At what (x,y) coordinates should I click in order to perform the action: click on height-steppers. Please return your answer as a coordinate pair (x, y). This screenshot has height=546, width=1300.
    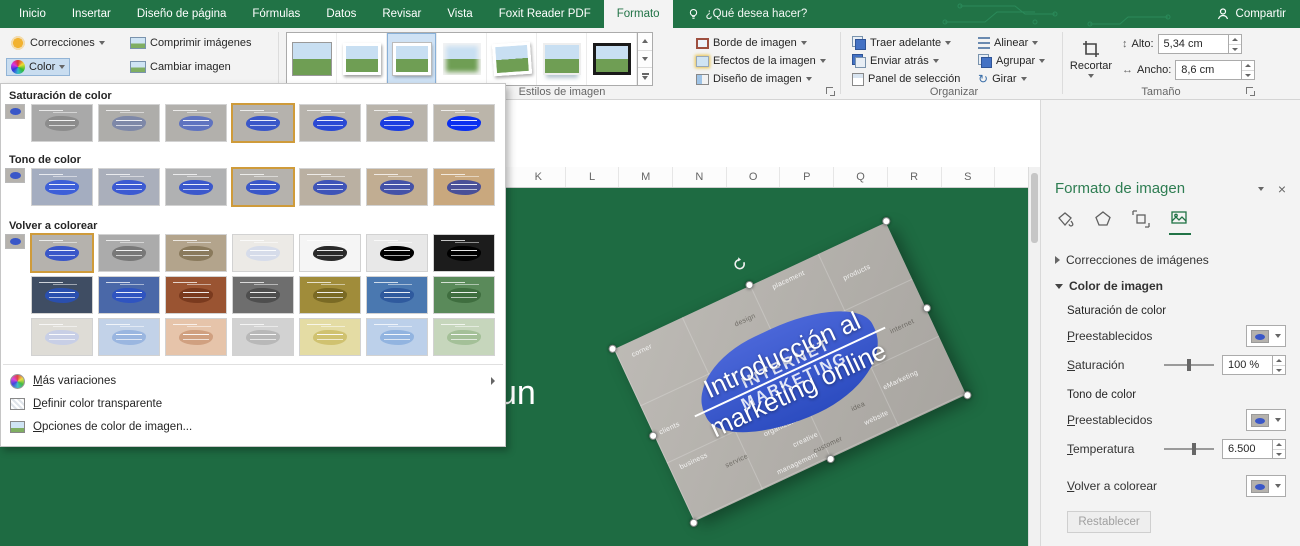
    Looking at the image, I should click on (1234, 44).